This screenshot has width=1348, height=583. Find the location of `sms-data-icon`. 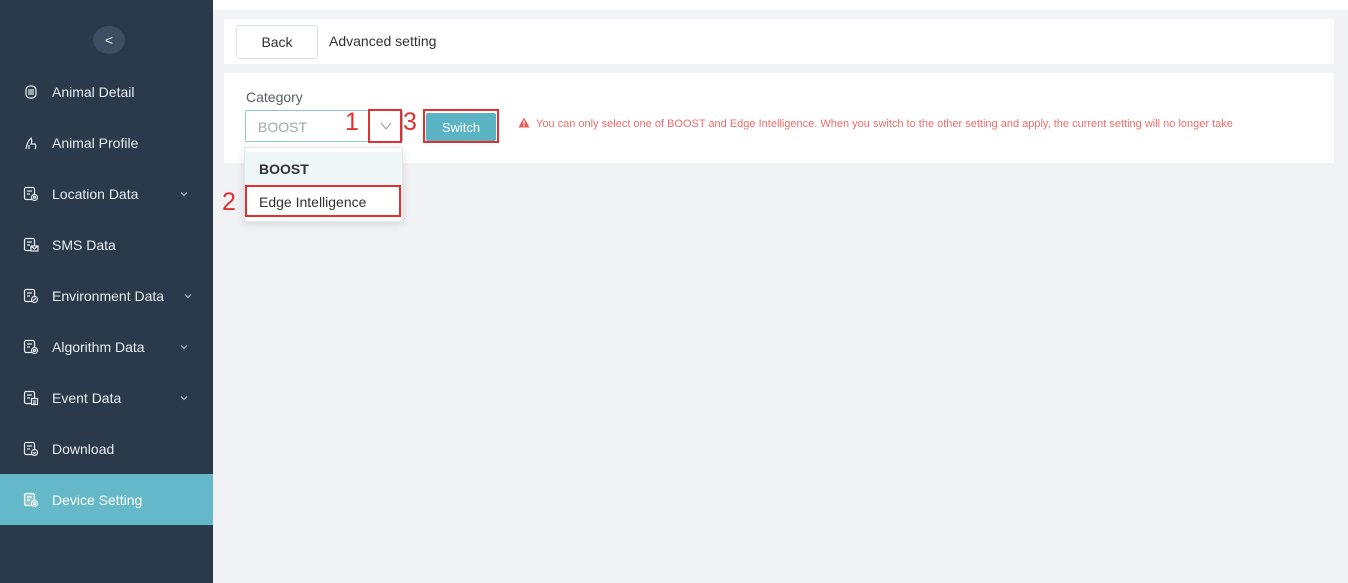

sms-data-icon is located at coordinates (31, 245).